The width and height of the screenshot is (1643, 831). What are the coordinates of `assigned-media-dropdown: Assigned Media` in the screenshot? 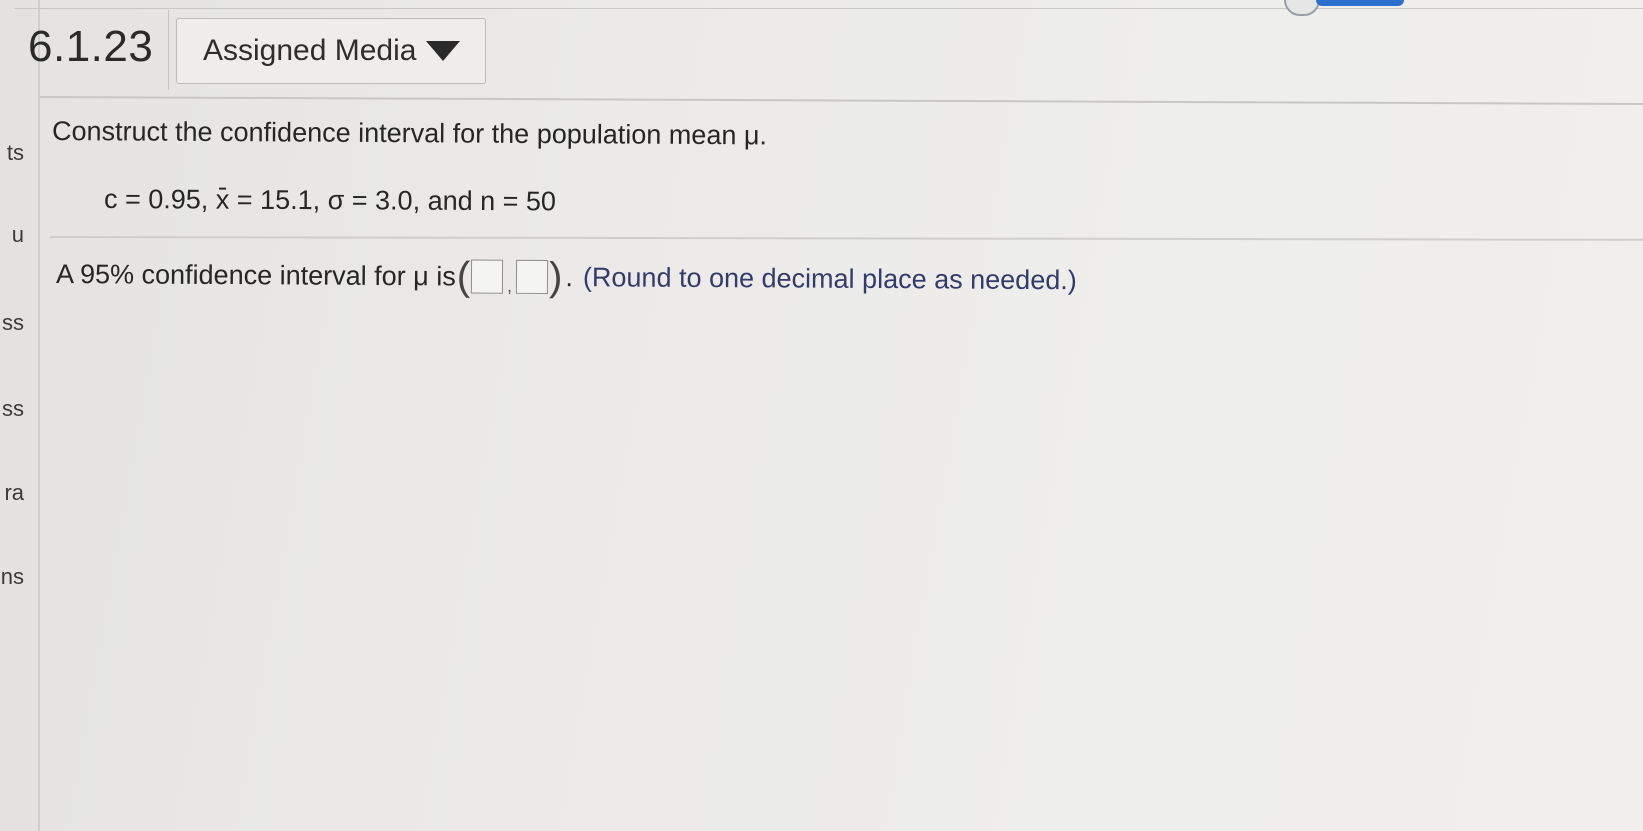 It's located at (331, 51).